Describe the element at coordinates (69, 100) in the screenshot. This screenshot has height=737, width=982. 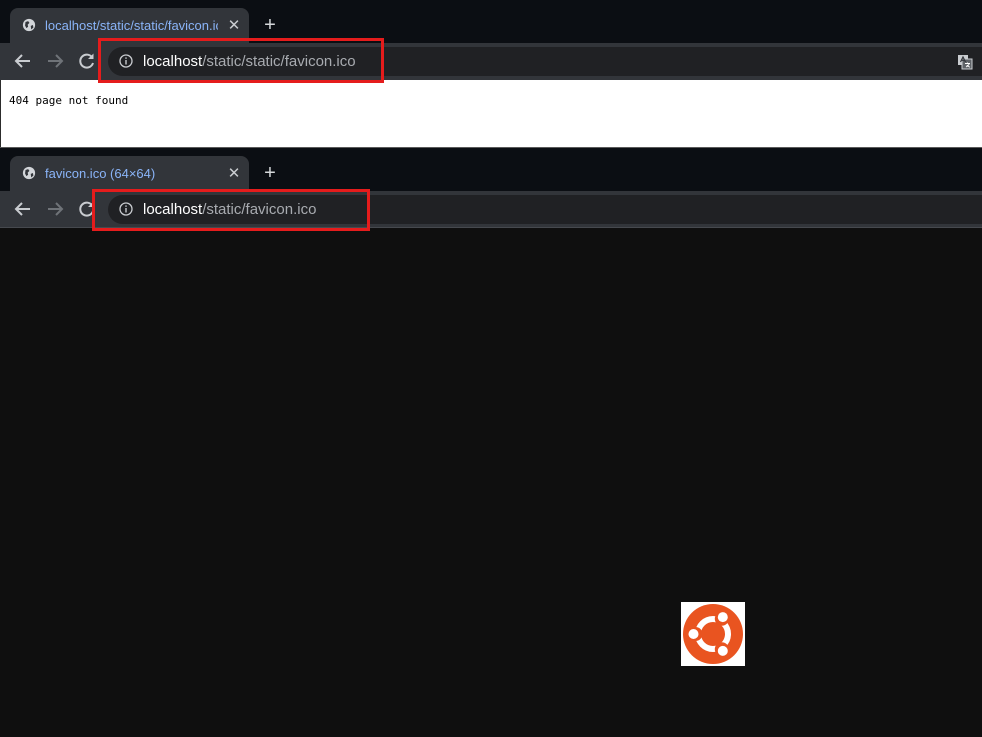
I see `error-message: 404 page not found` at that location.